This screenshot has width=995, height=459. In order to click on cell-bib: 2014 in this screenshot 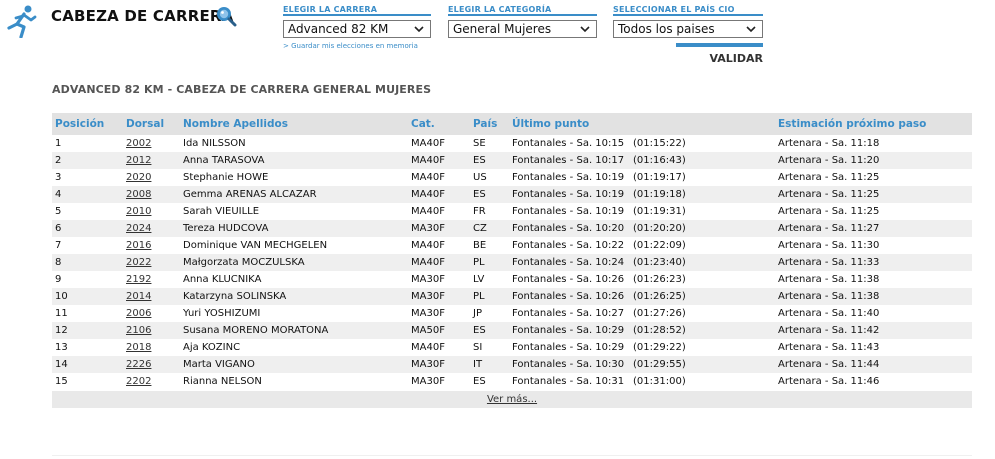, I will do `click(151, 296)`.